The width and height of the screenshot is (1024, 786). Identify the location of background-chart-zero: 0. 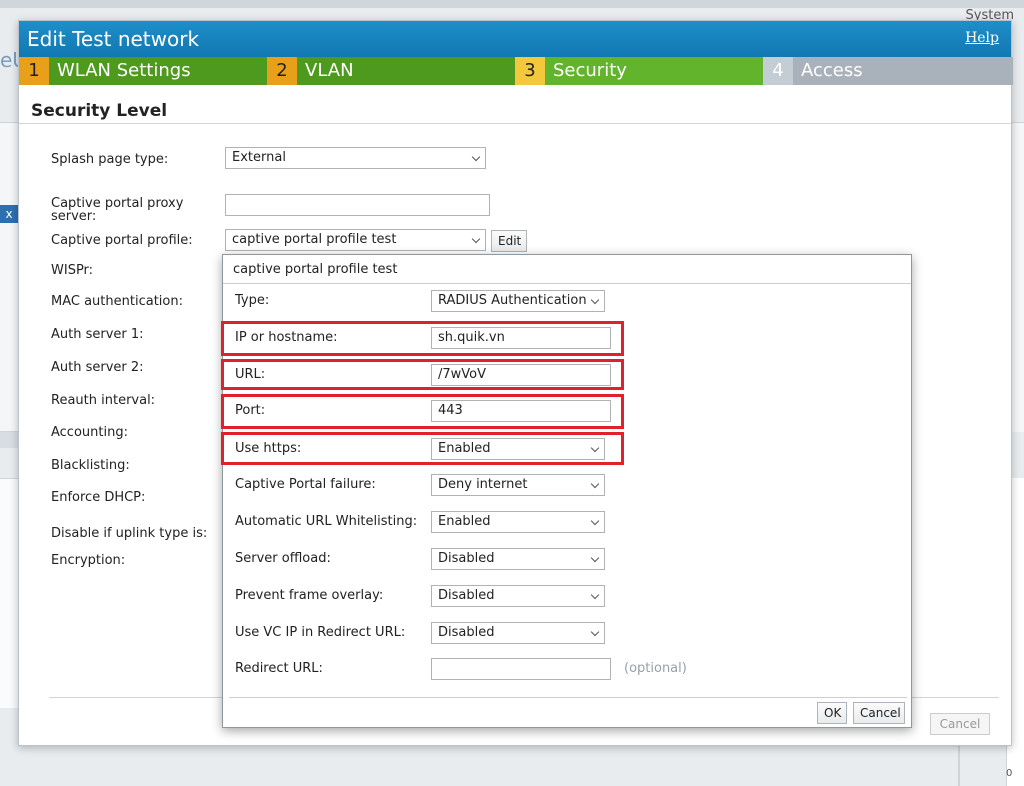
(1009, 773).